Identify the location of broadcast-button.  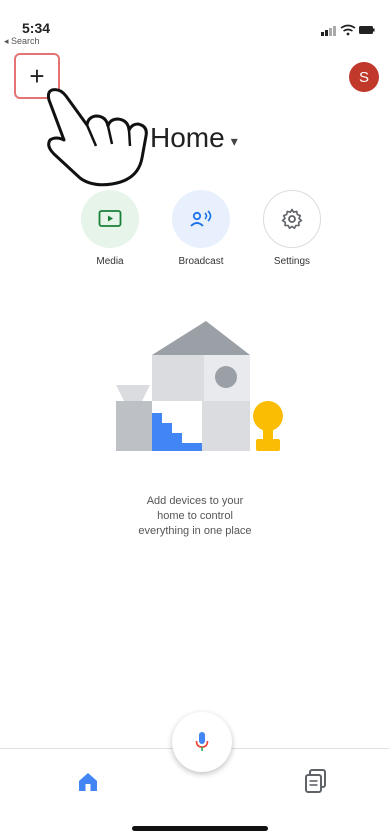
(201, 219).